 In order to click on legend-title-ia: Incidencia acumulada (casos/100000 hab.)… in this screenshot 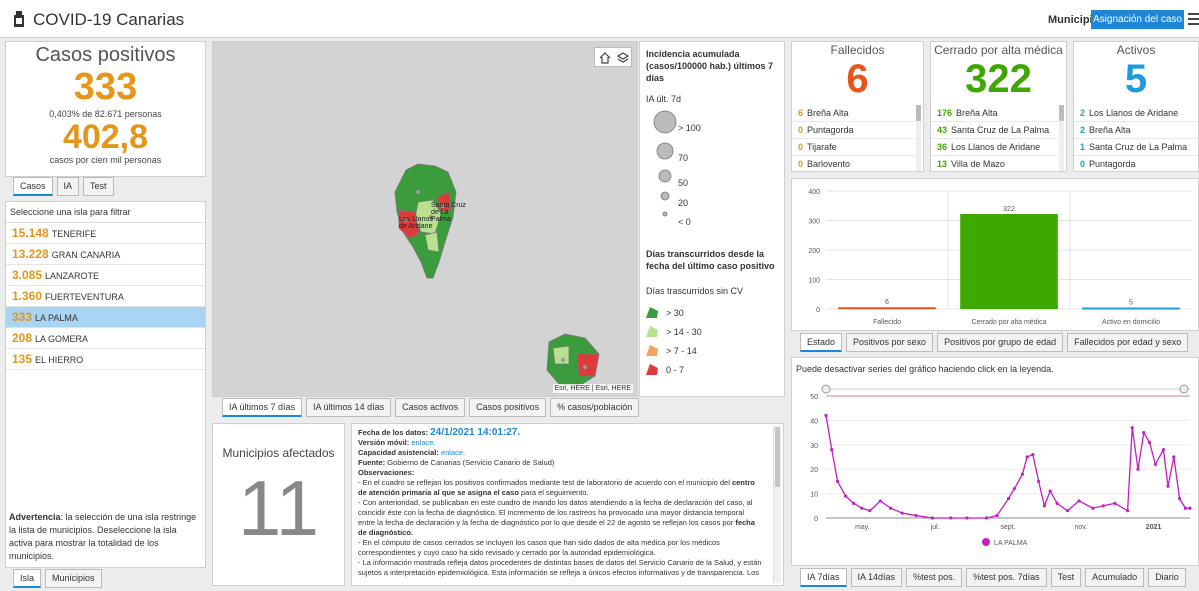, I will do `click(710, 66)`.